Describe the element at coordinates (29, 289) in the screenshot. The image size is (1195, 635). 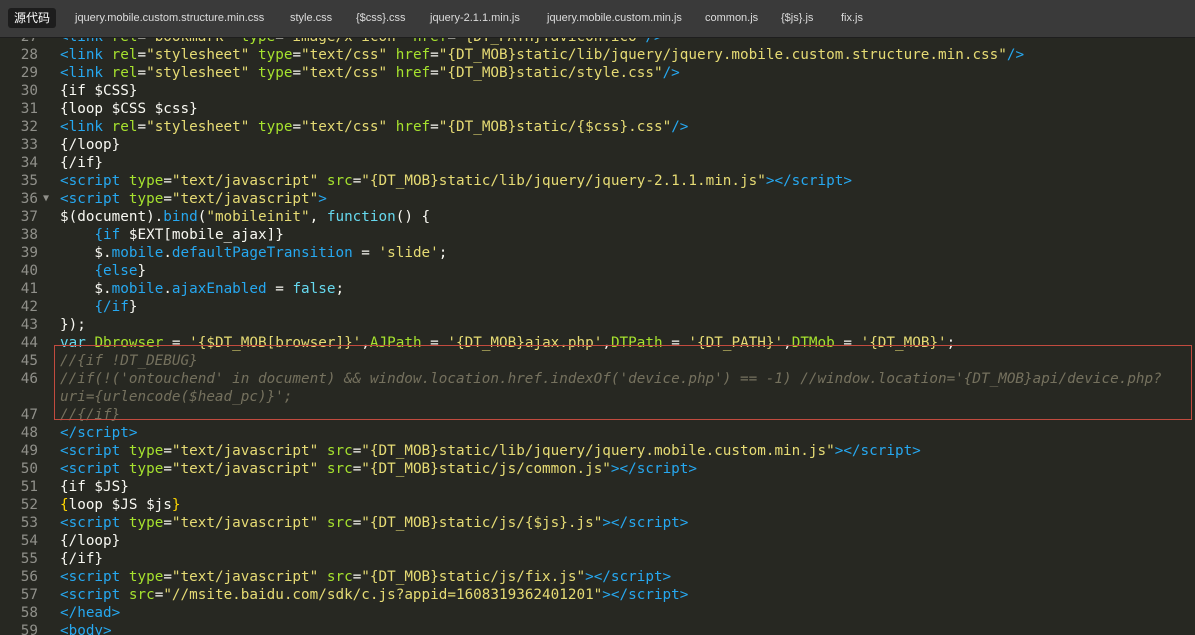
I see `line-number: 41` at that location.